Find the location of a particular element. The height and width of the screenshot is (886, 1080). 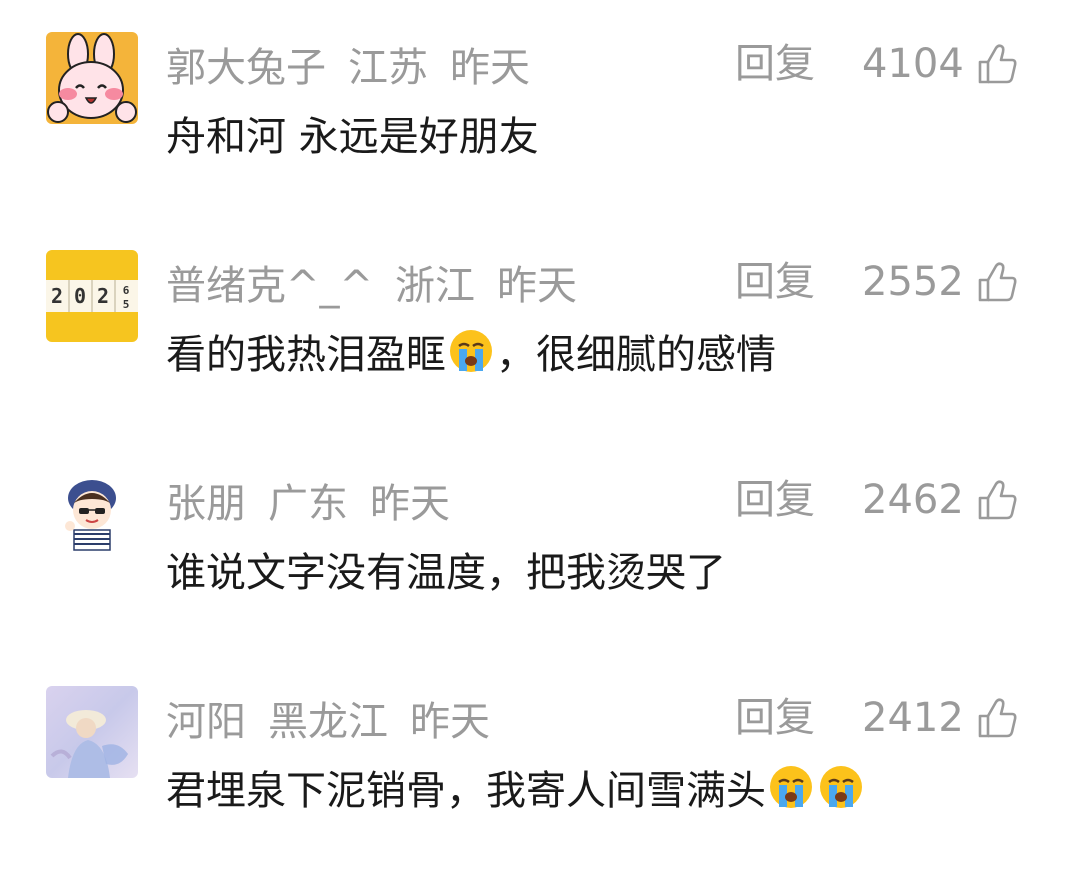

avatar: 2 0 2 6 5 is located at coordinates (92, 296).